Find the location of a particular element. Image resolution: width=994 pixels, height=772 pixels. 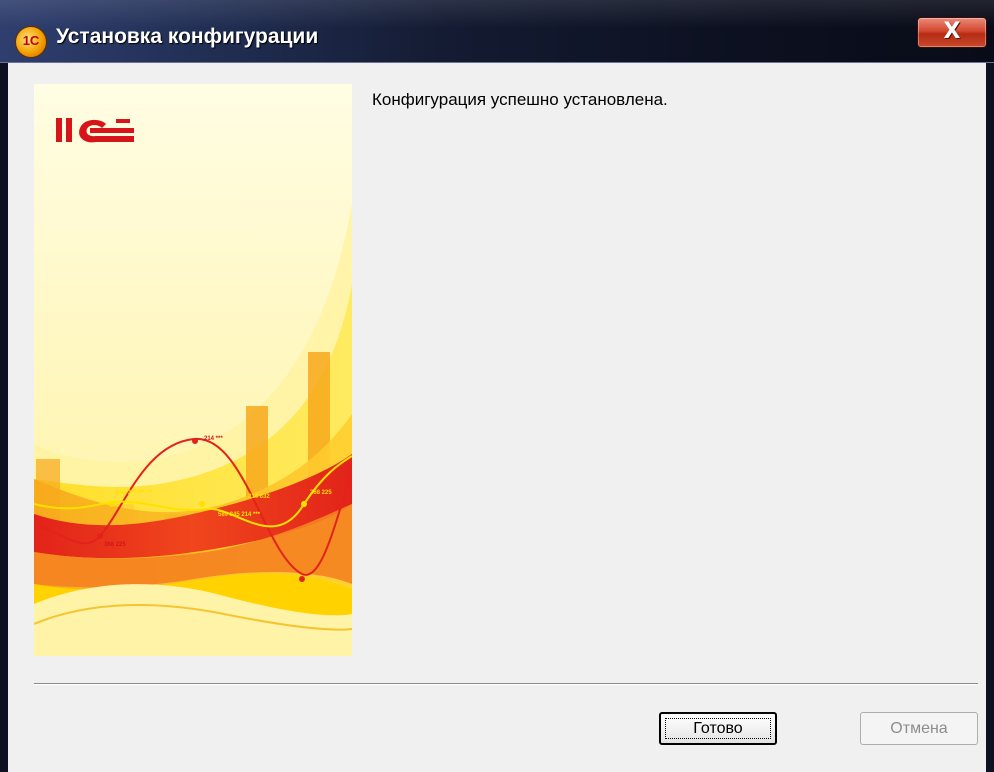

close-button: X is located at coordinates (952, 32).